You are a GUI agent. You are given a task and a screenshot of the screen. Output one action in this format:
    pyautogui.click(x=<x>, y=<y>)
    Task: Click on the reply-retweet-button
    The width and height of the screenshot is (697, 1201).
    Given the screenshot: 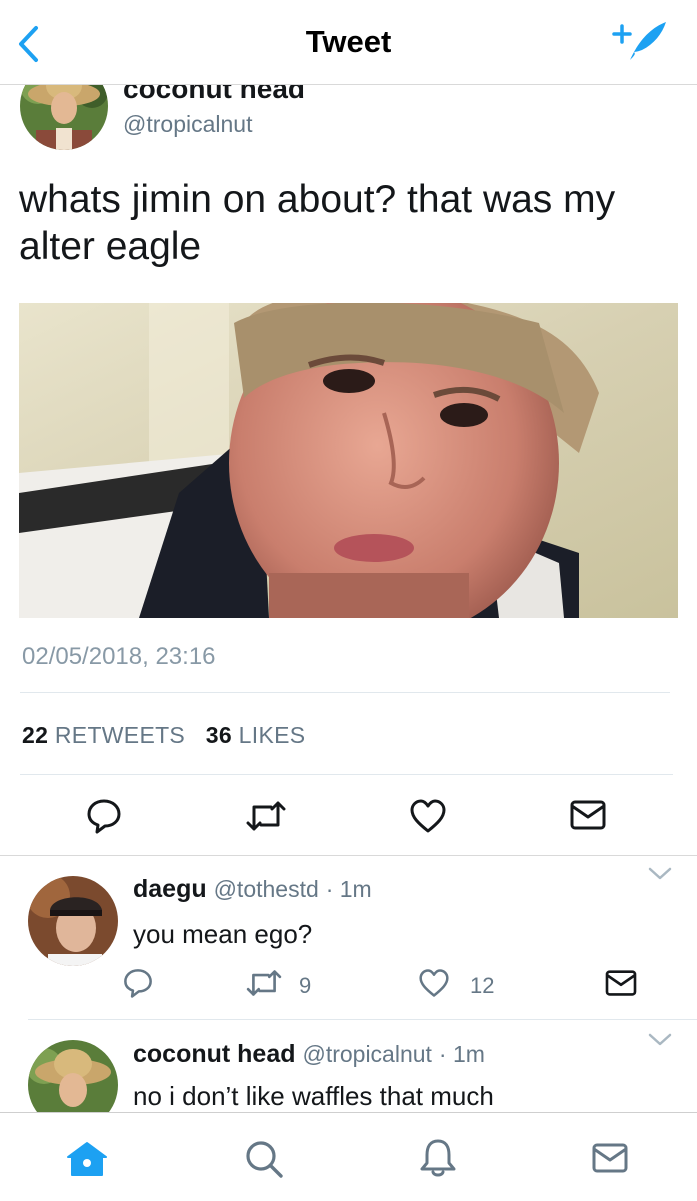 What is the action you would take?
    pyautogui.click(x=264, y=983)
    